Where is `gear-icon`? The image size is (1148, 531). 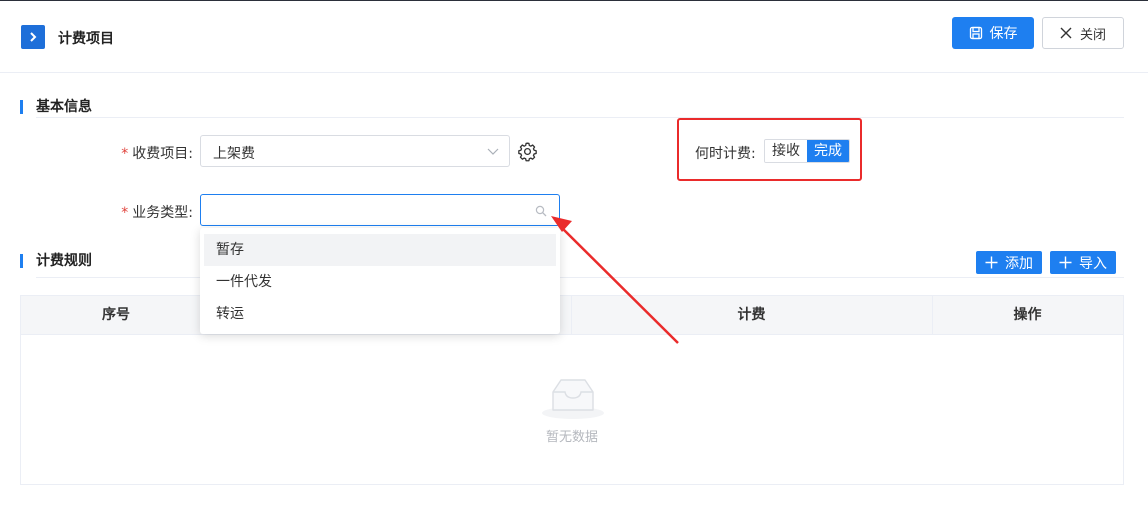 gear-icon is located at coordinates (527, 151).